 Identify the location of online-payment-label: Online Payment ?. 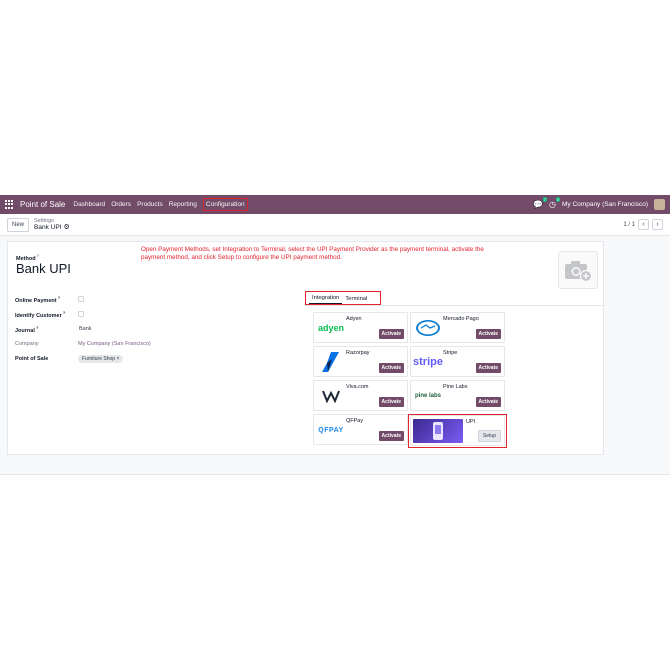
(38, 299).